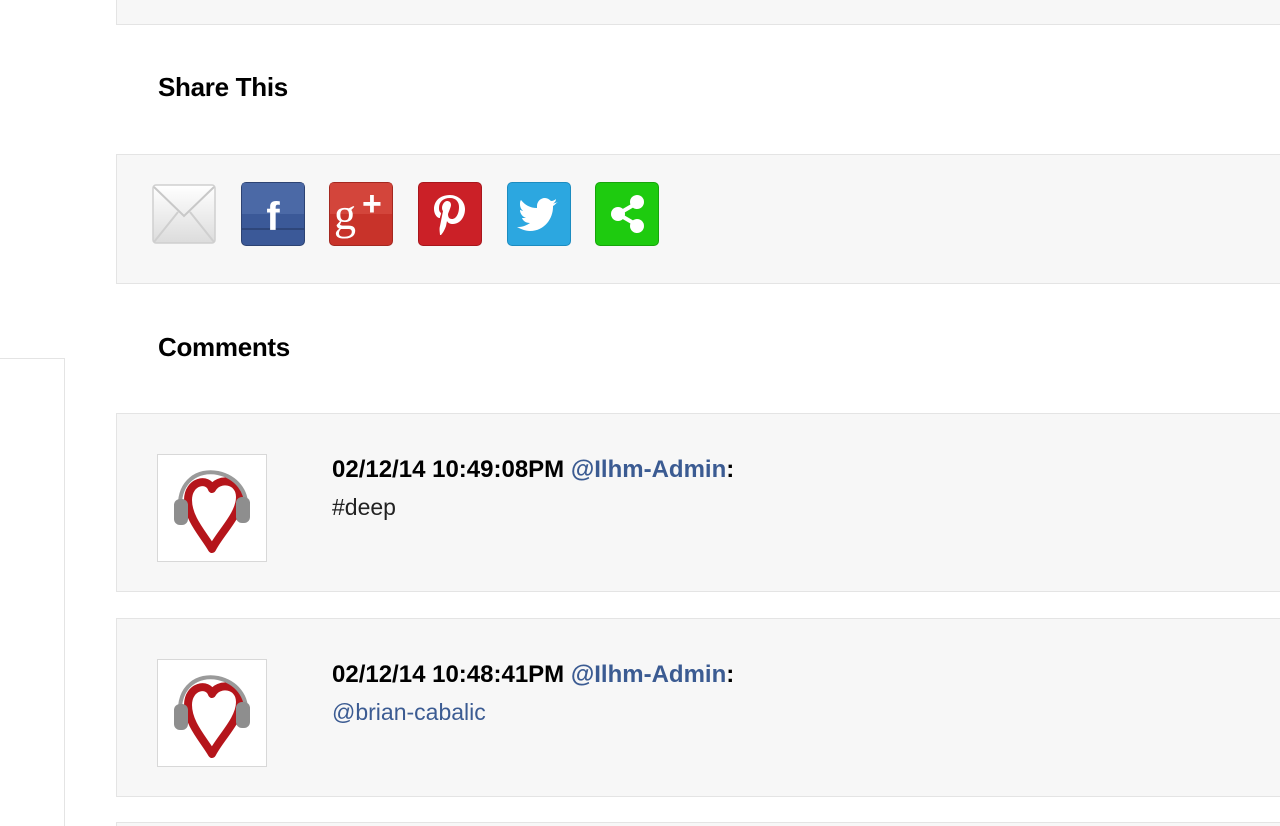 This screenshot has height=826, width=1280. Describe the element at coordinates (273, 217) in the screenshot. I see `svg-text: f` at that location.